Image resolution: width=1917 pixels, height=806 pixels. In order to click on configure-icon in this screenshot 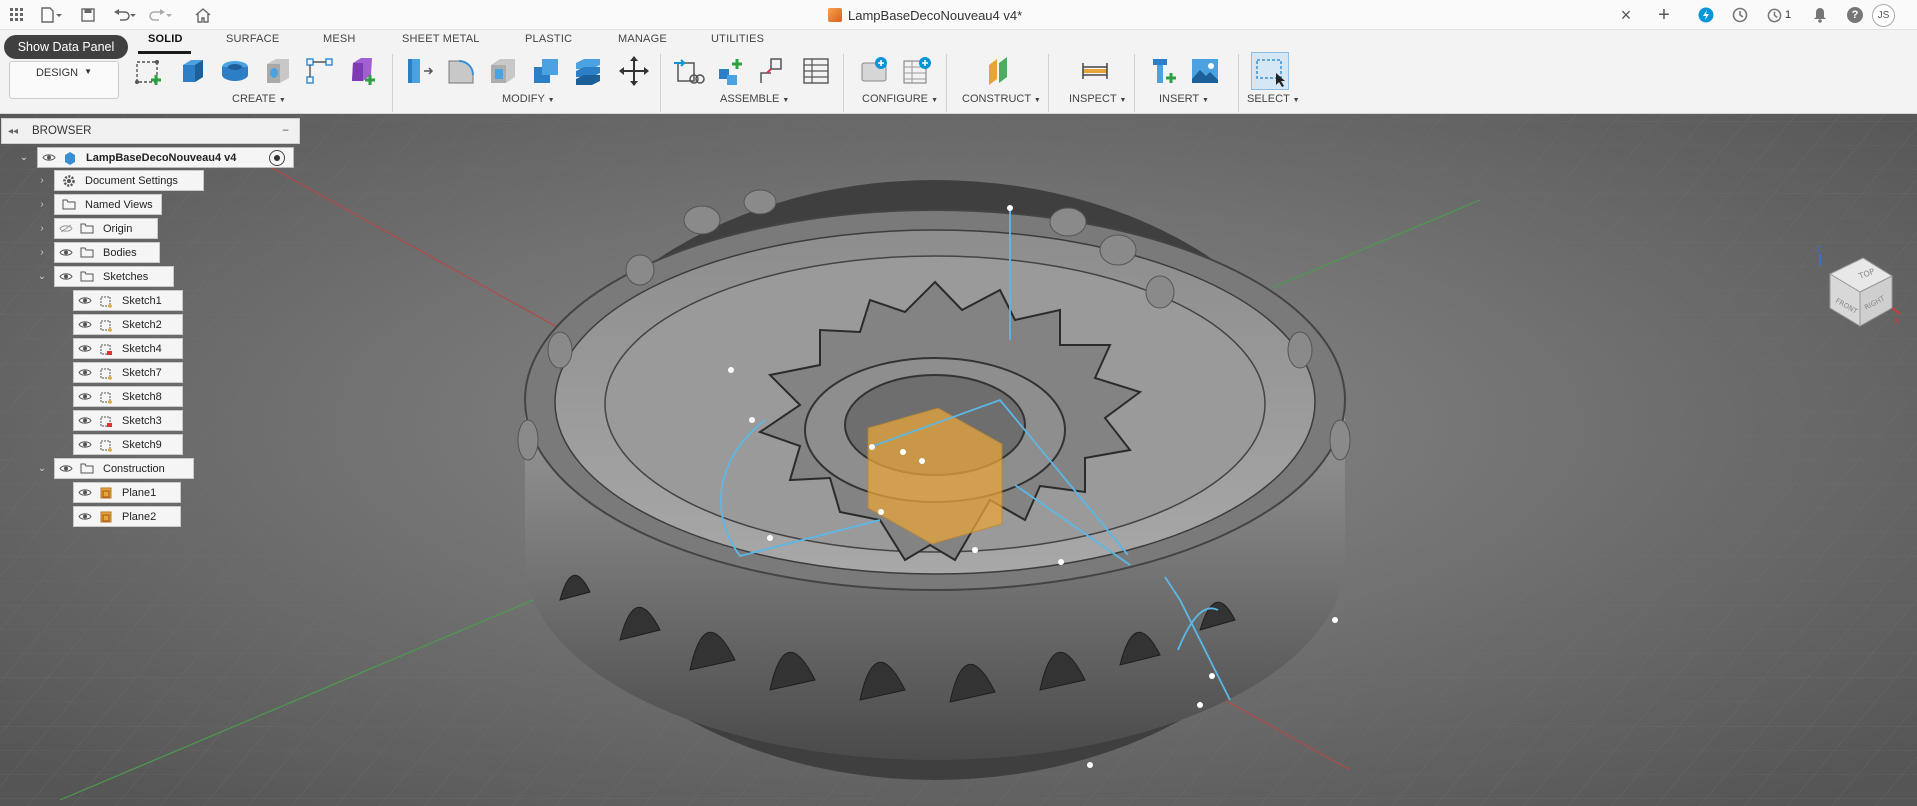, I will do `click(875, 71)`.